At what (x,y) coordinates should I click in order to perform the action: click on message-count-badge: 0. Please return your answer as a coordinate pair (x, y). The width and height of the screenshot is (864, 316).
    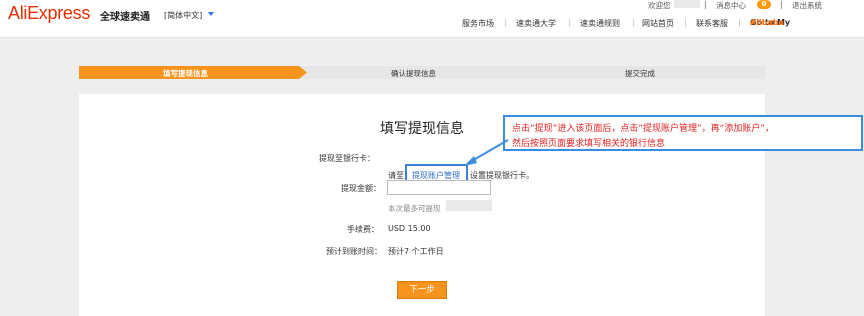
    Looking at the image, I should click on (764, 4).